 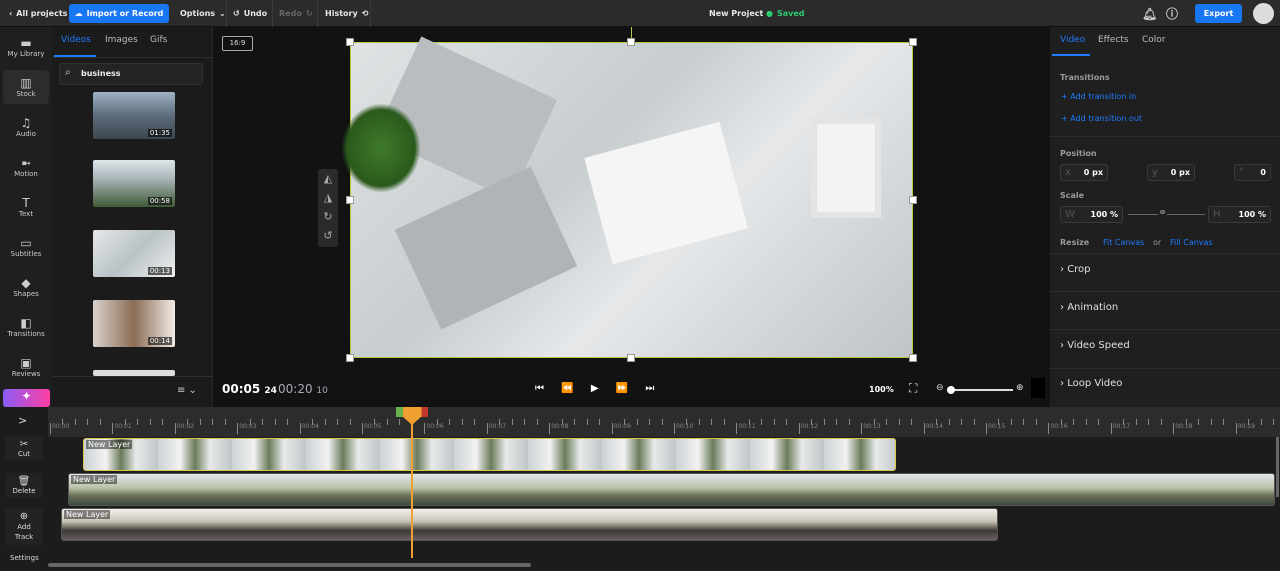 I want to click on resize-label: Resize, so click(x=1075, y=242).